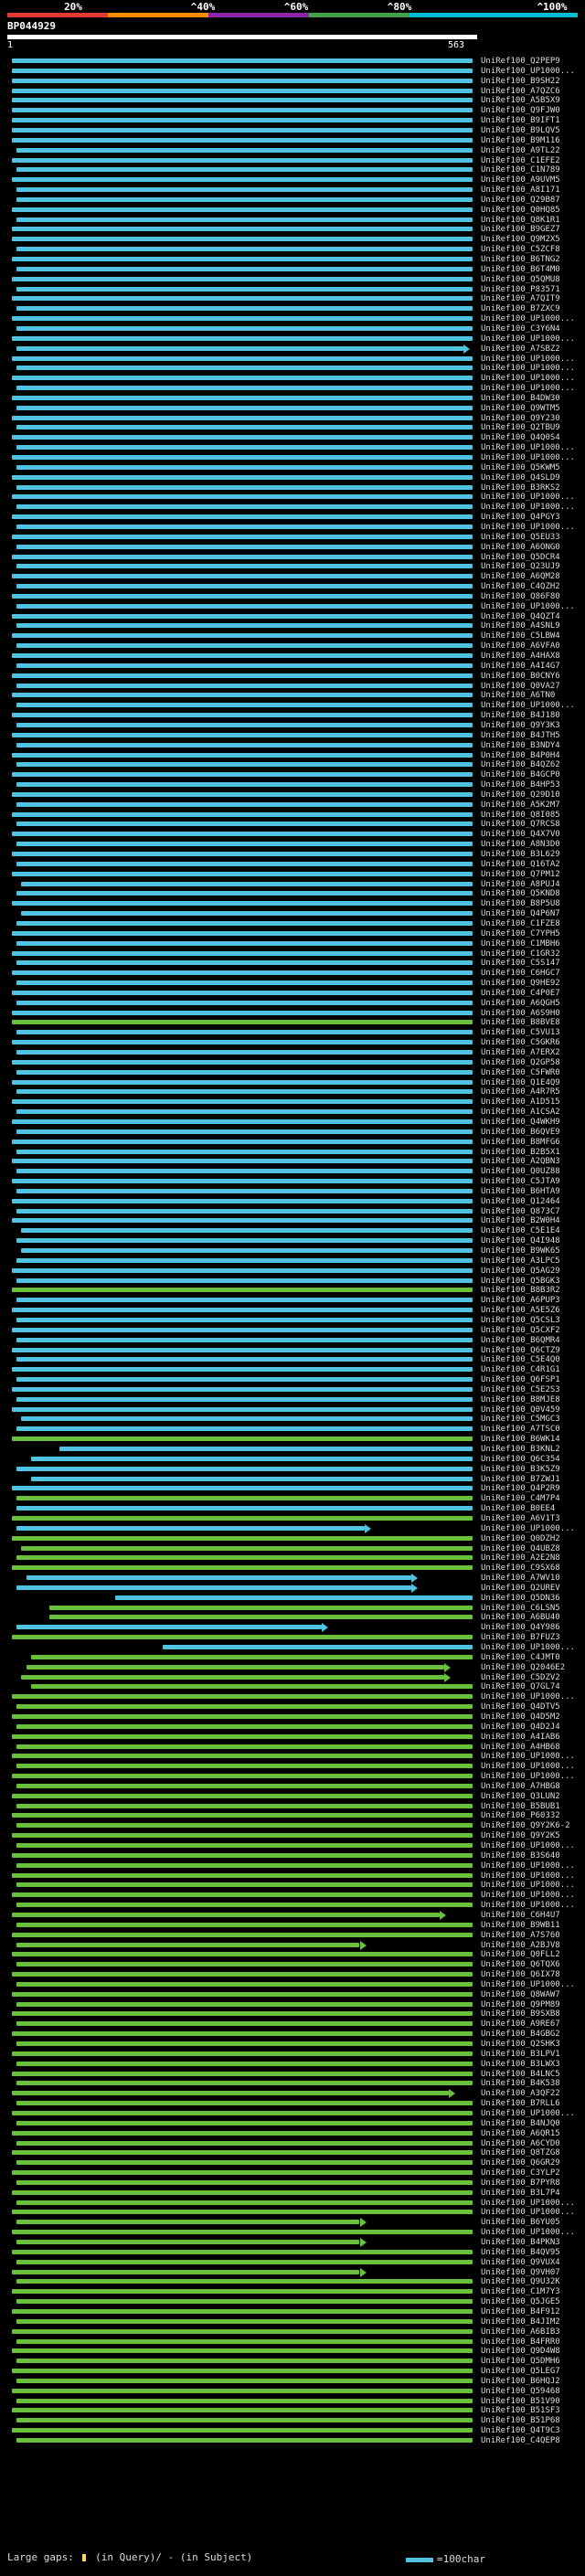  Describe the element at coordinates (293, 1796) in the screenshot. I see `hit-row: UniRef100_Q3LUN2` at that location.